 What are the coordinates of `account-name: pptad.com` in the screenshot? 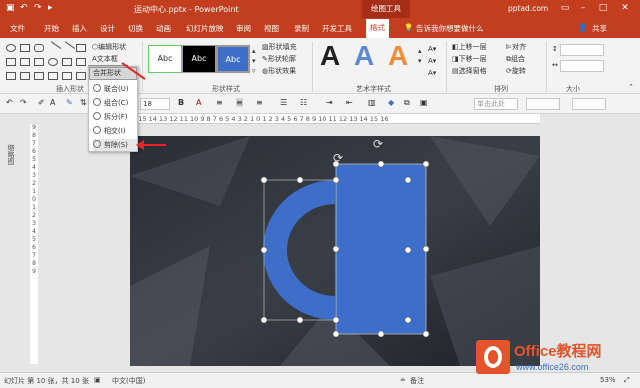 It's located at (528, 8).